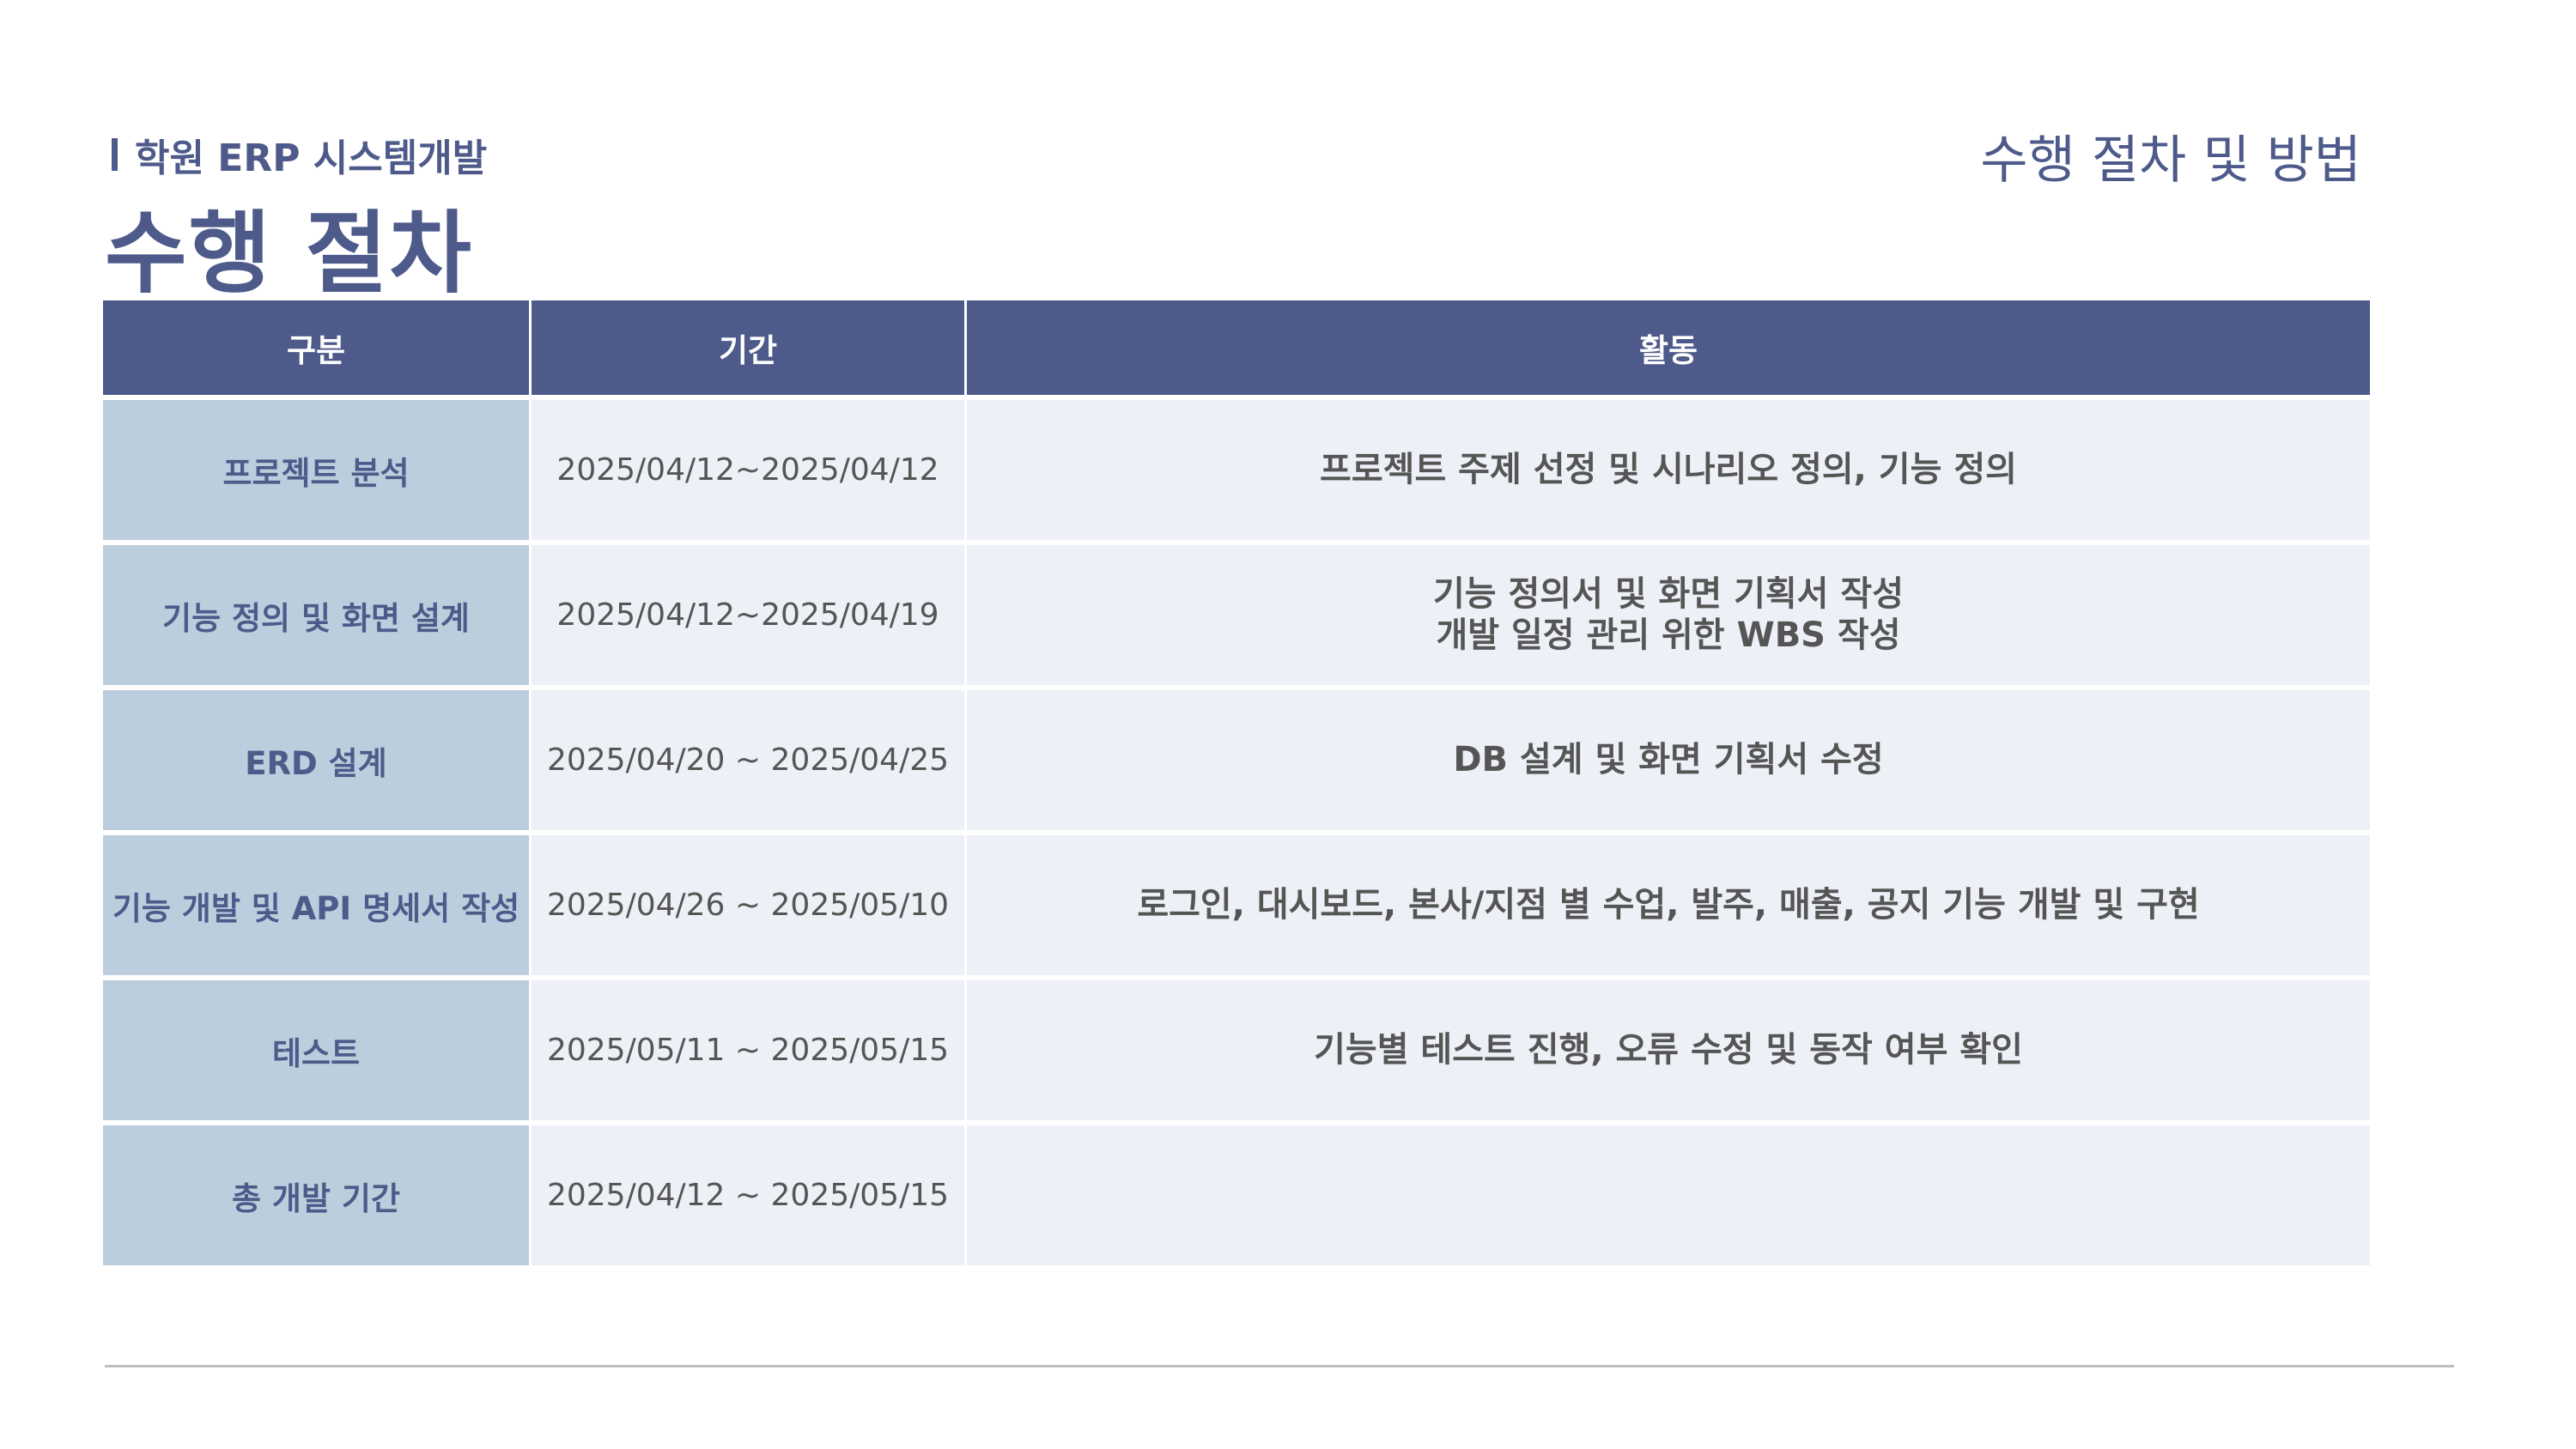  What do you see at coordinates (748, 347) in the screenshot?
I see `column-header-period: 기간` at bounding box center [748, 347].